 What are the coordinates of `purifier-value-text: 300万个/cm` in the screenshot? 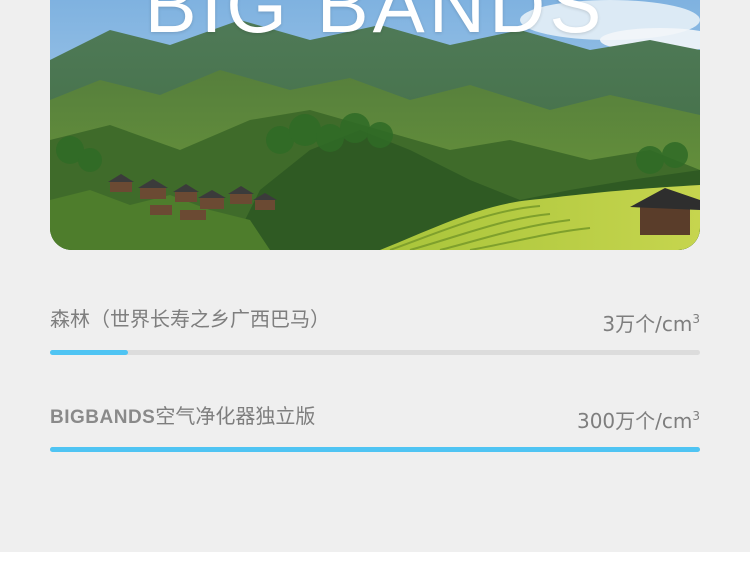 It's located at (634, 421).